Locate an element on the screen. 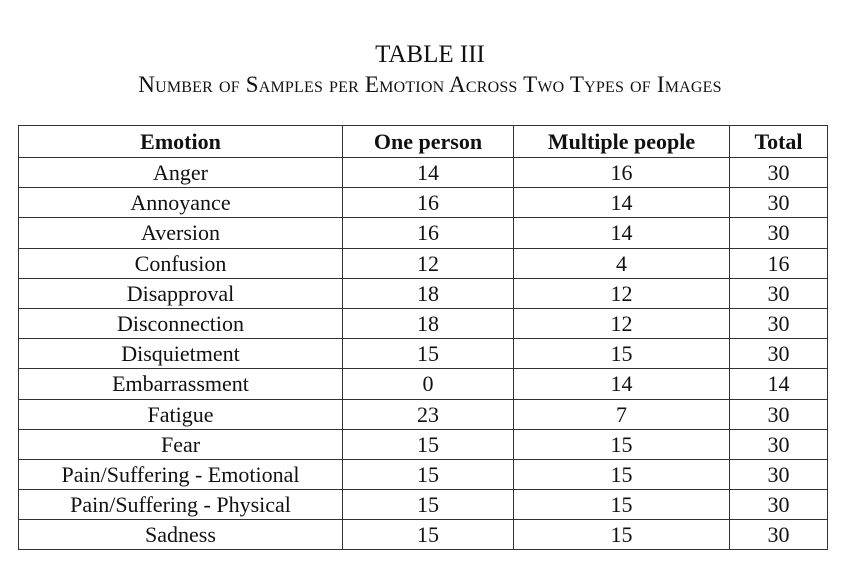  cell-emotion: Anger is located at coordinates (180, 172).